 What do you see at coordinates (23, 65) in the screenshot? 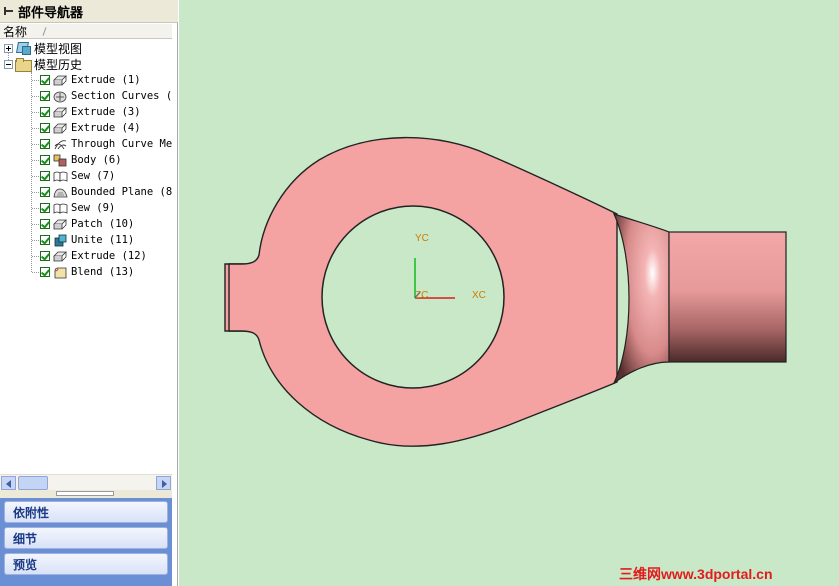
I see `open-folder-icon` at bounding box center [23, 65].